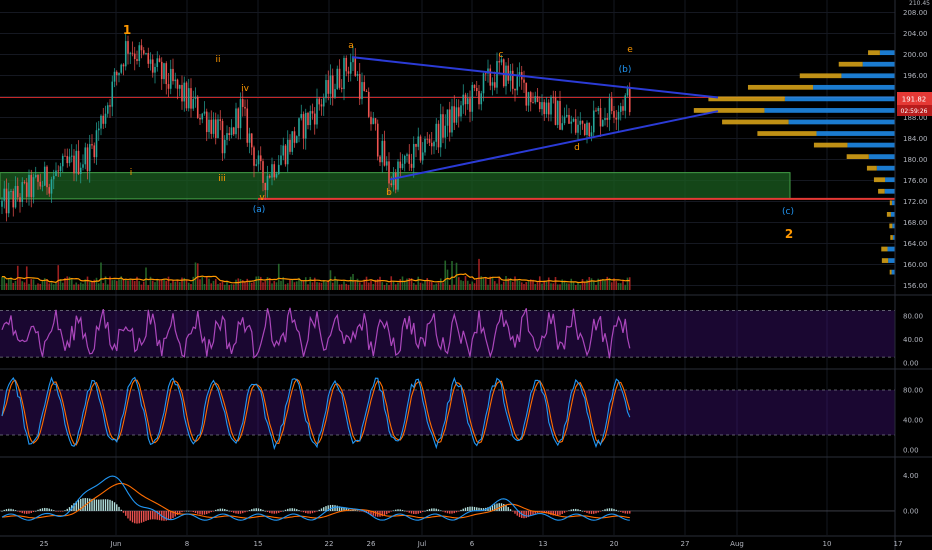 Image resolution: width=932 pixels, height=550 pixels. What do you see at coordinates (625, 70) in the screenshot?
I see `wave-label: (b)` at bounding box center [625, 70].